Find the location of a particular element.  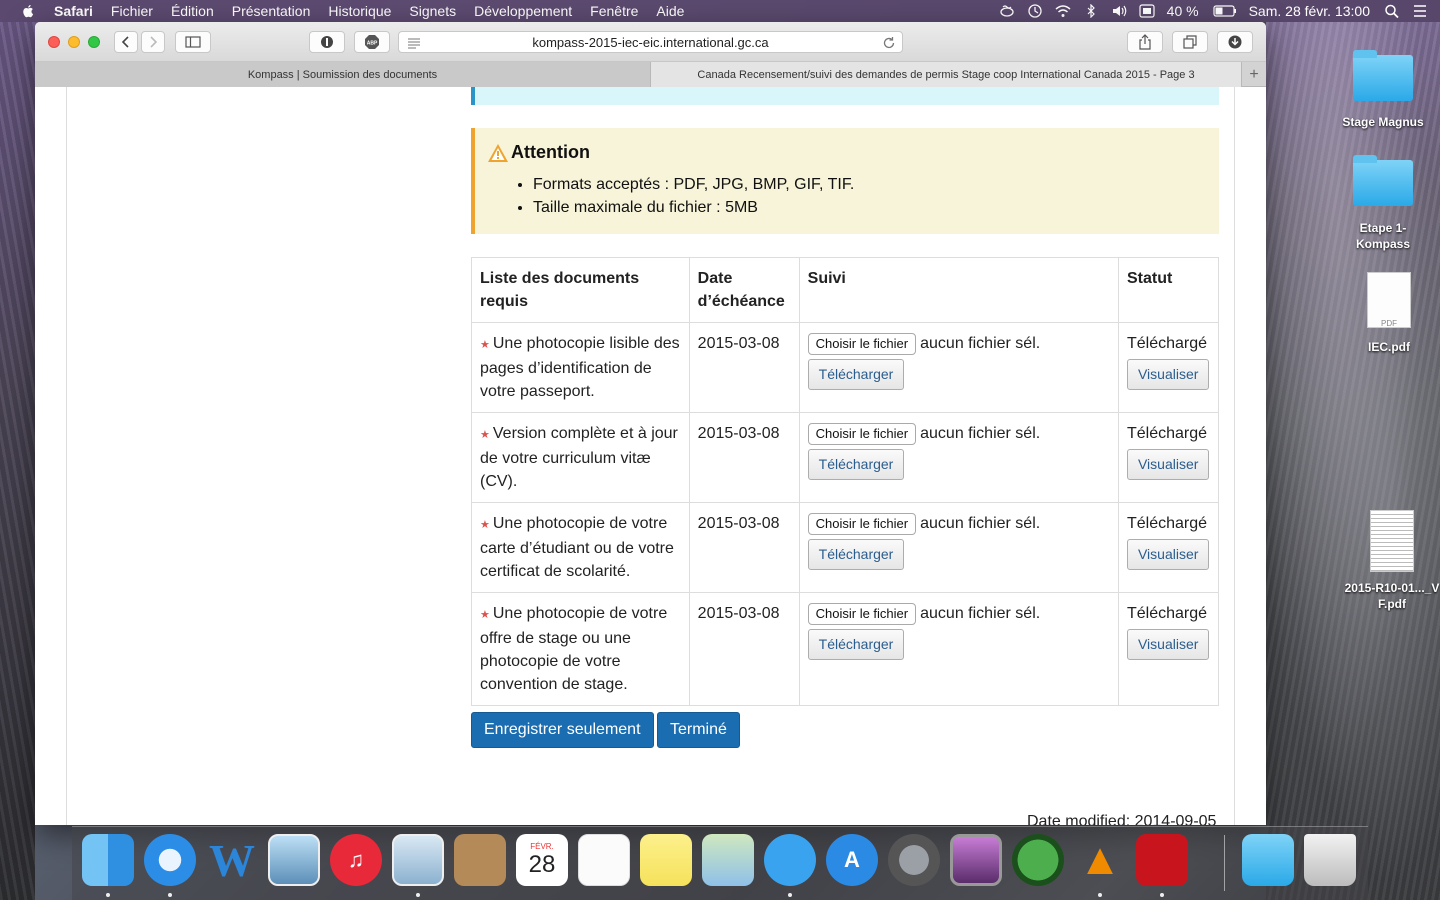

wifi-icon is located at coordinates (1063, 11).